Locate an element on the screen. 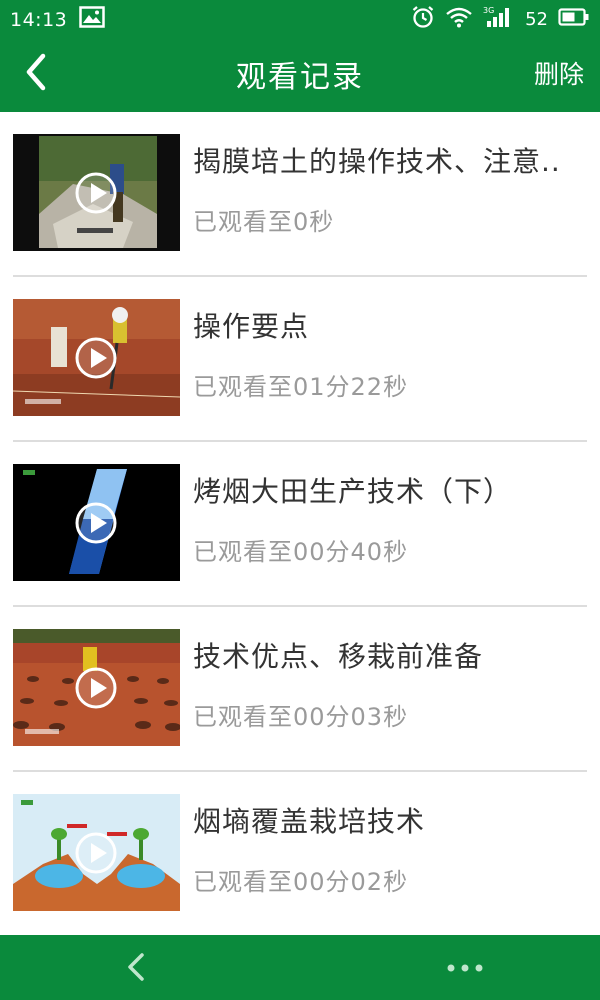  svg-text: 3G is located at coordinates (488, 10).